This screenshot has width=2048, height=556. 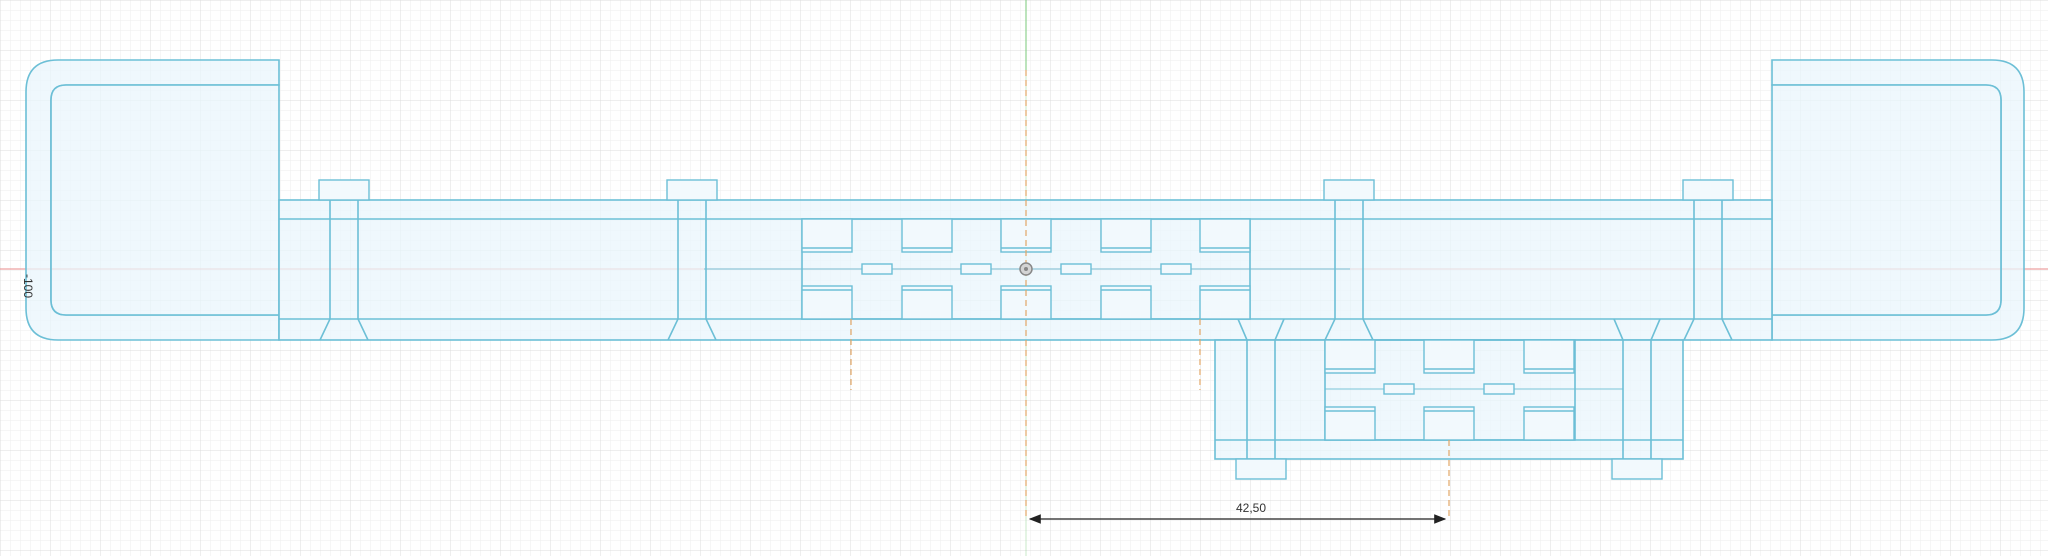 What do you see at coordinates (1026, 269) in the screenshot?
I see `origin-icon` at bounding box center [1026, 269].